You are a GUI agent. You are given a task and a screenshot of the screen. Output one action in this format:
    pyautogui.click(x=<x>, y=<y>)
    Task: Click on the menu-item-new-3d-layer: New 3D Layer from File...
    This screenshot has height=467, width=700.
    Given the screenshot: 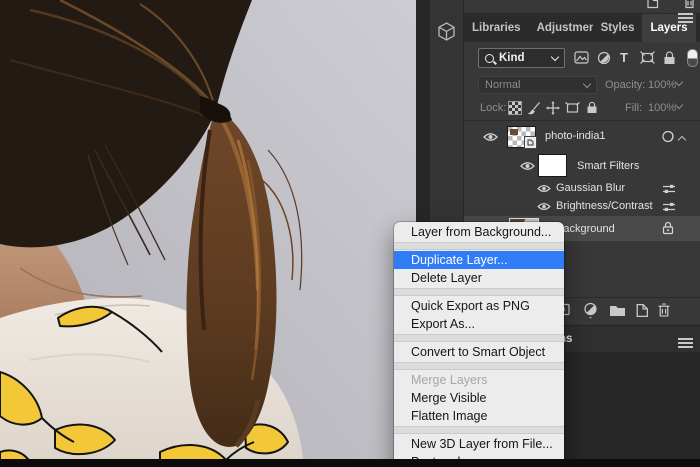 What is the action you would take?
    pyautogui.click(x=479, y=444)
    